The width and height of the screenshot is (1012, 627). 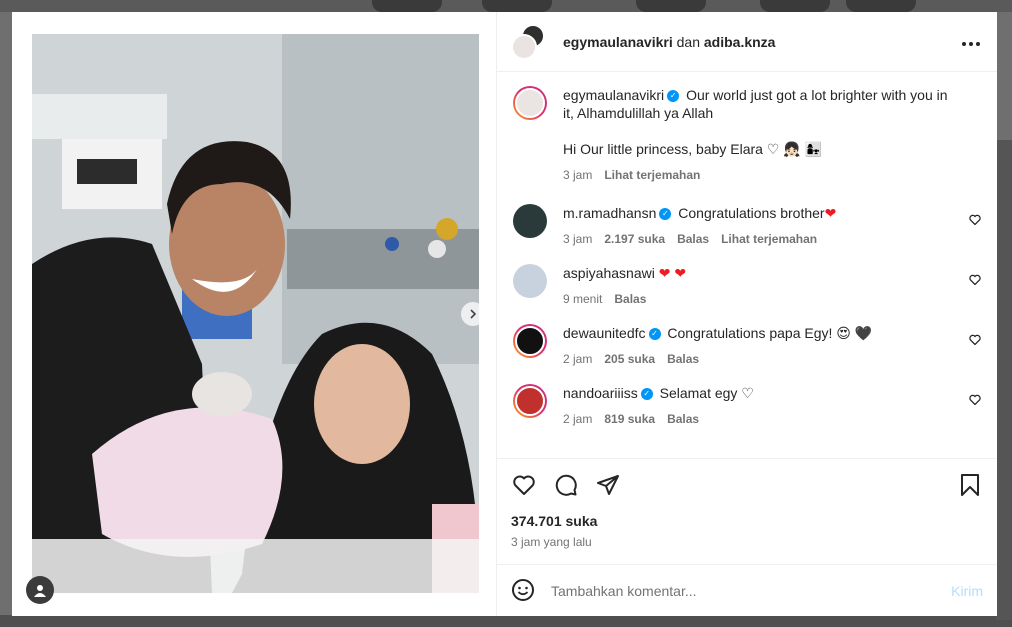 I want to click on like-button, so click(x=524, y=485).